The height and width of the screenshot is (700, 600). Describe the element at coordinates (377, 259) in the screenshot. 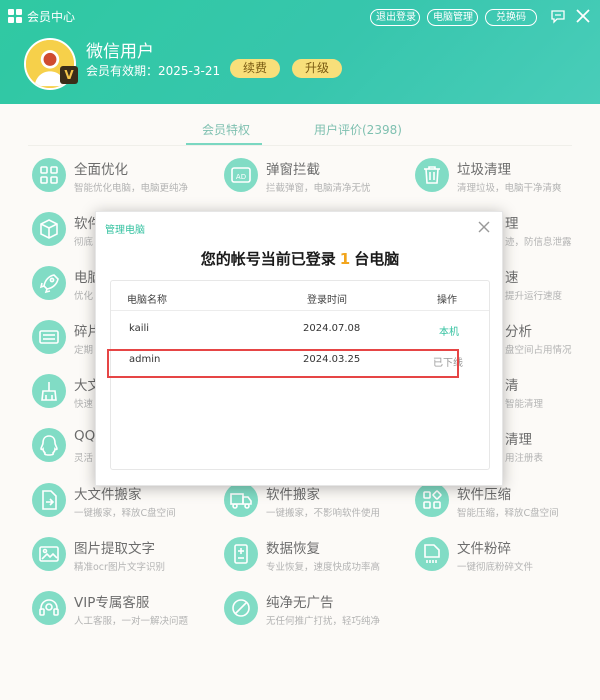

I see `heading-suffix: 台电脑` at that location.